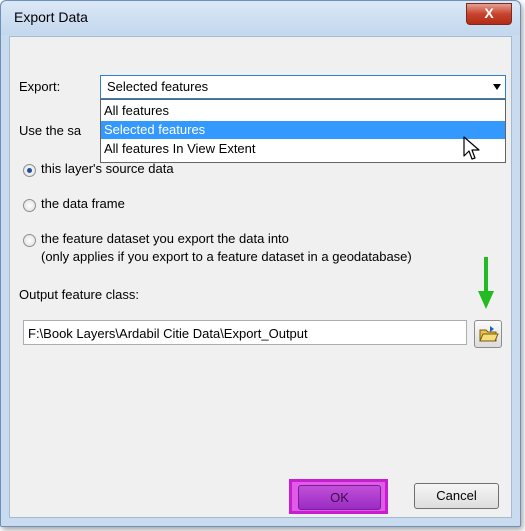 The width and height of the screenshot is (525, 531). Describe the element at coordinates (303, 149) in the screenshot. I see `dropdown-option-view-extent: All features In View Extent` at that location.